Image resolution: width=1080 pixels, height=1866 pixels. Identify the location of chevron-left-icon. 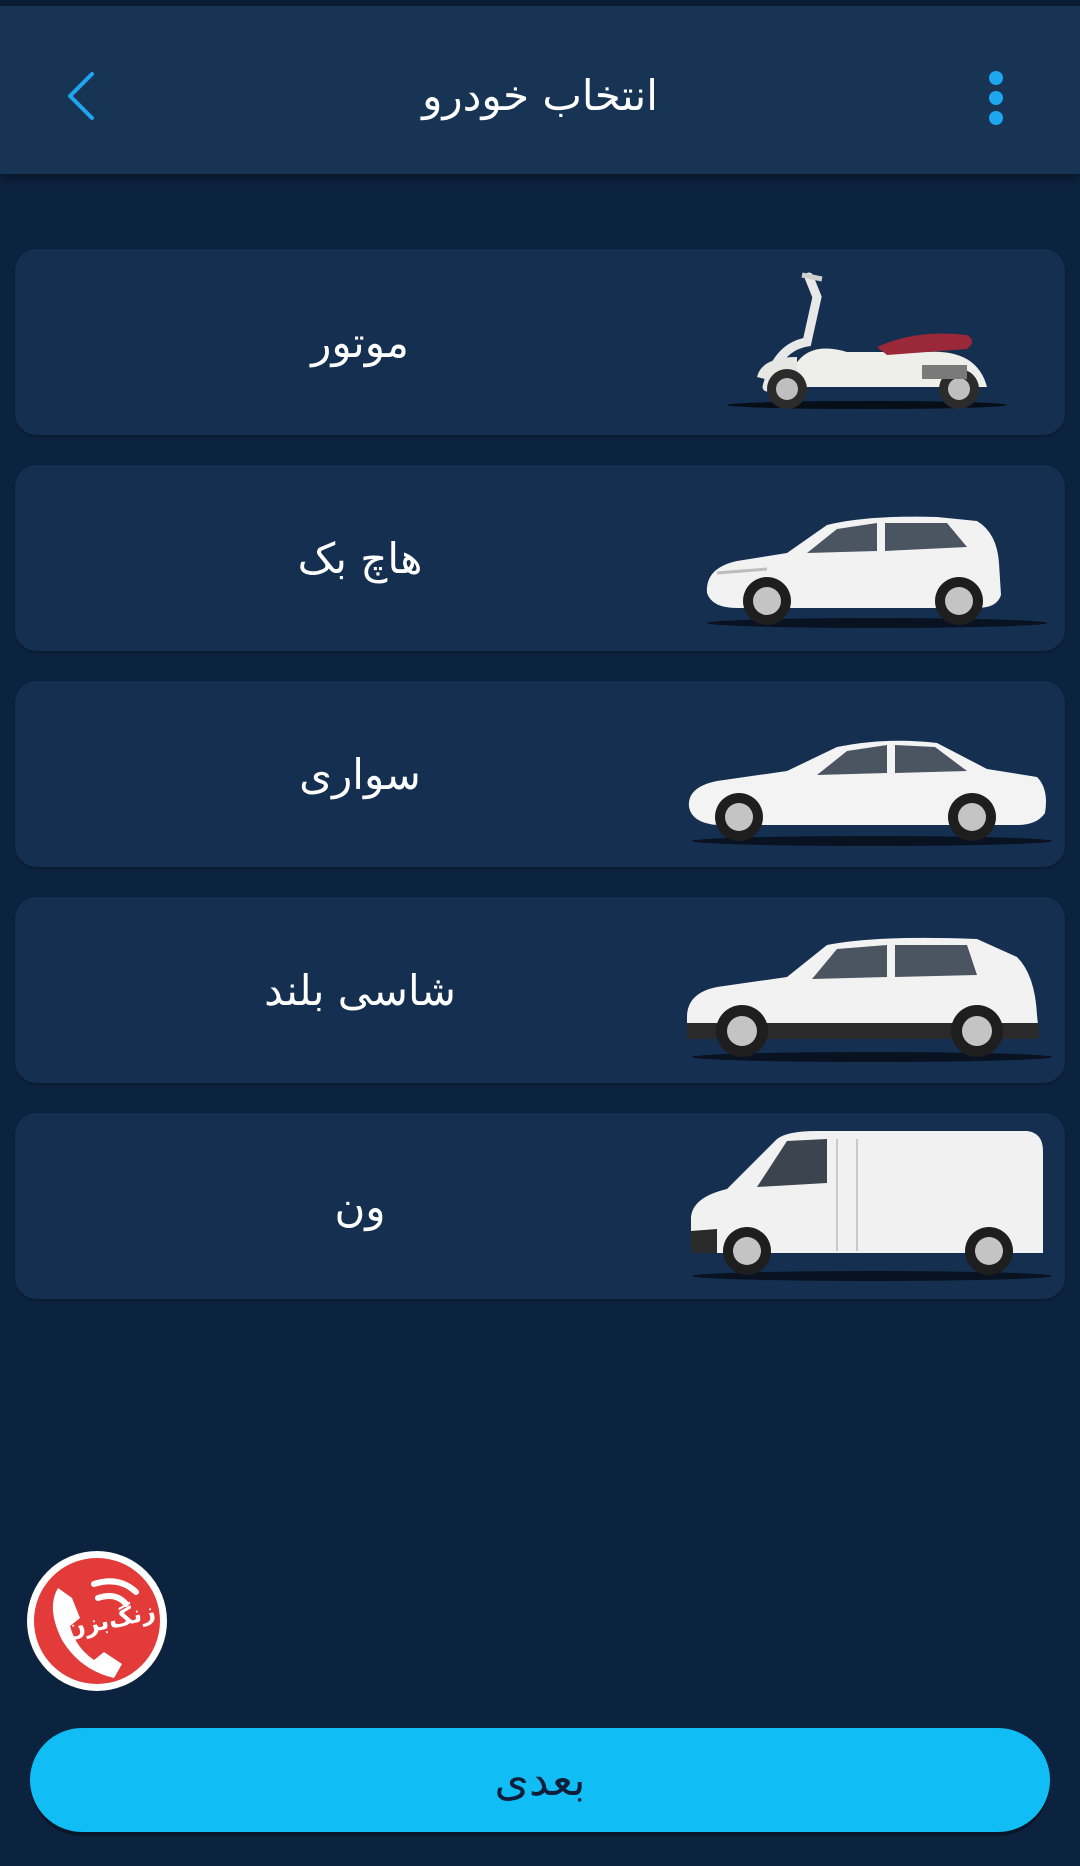
(81, 96).